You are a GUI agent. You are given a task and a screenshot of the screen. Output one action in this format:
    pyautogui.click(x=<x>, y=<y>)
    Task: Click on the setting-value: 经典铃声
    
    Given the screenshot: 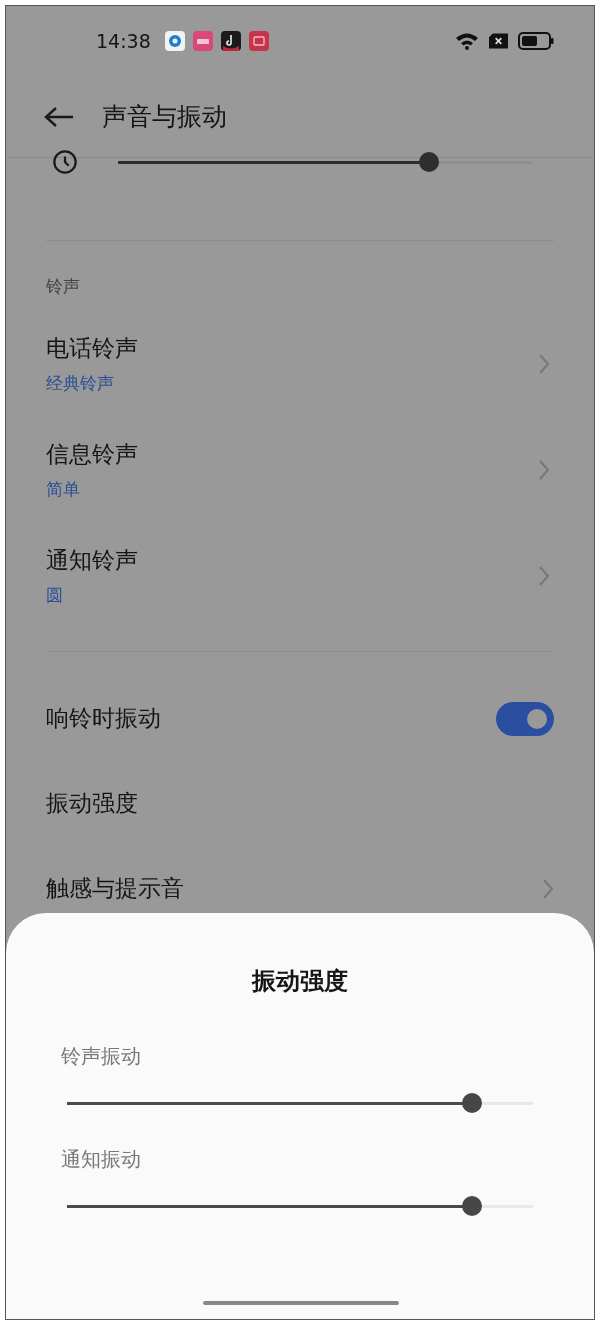 What is the action you would take?
    pyautogui.click(x=80, y=383)
    